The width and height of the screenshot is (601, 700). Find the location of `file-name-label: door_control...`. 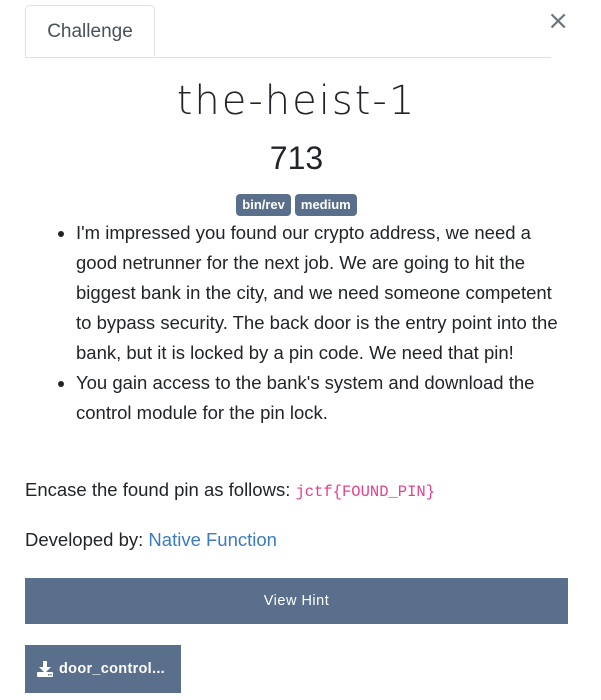

file-name-label: door_control... is located at coordinates (112, 669).